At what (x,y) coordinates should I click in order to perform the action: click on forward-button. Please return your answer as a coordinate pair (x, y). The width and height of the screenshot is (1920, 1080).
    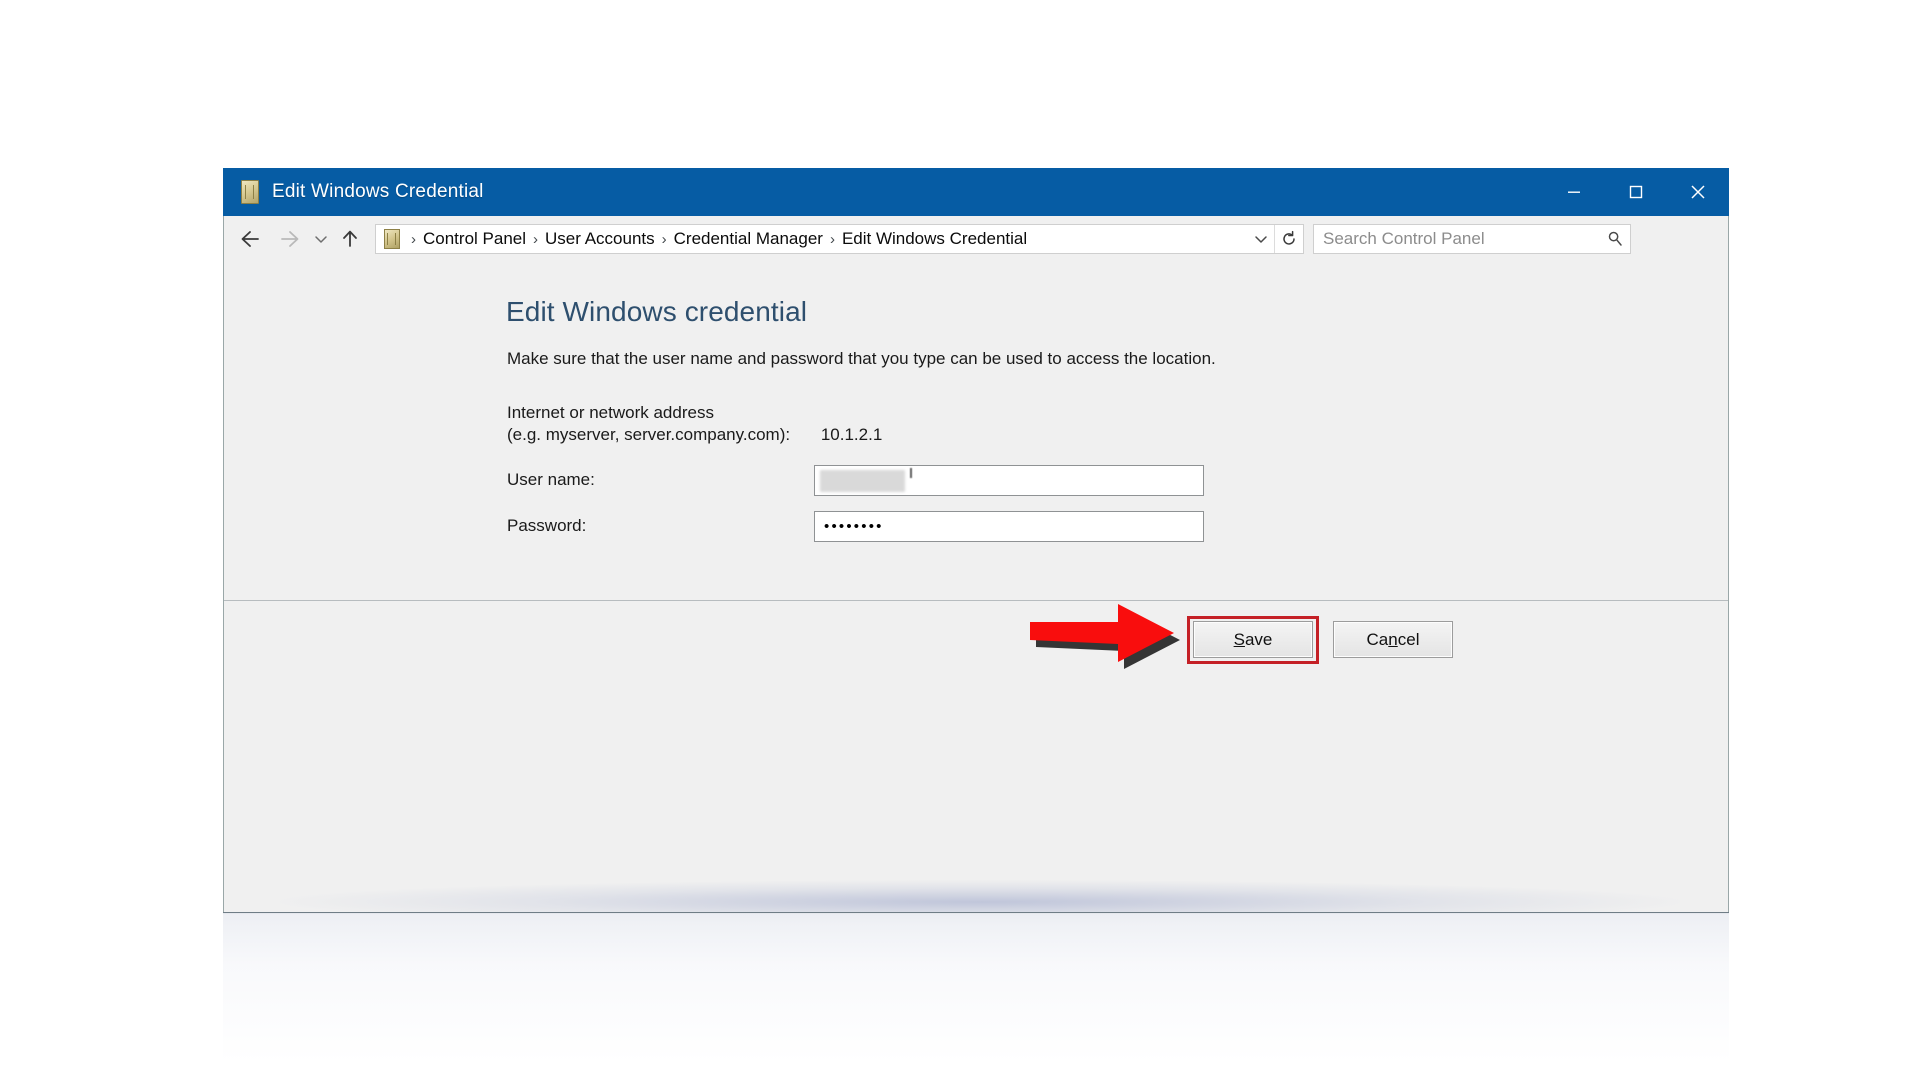
    Looking at the image, I should click on (290, 239).